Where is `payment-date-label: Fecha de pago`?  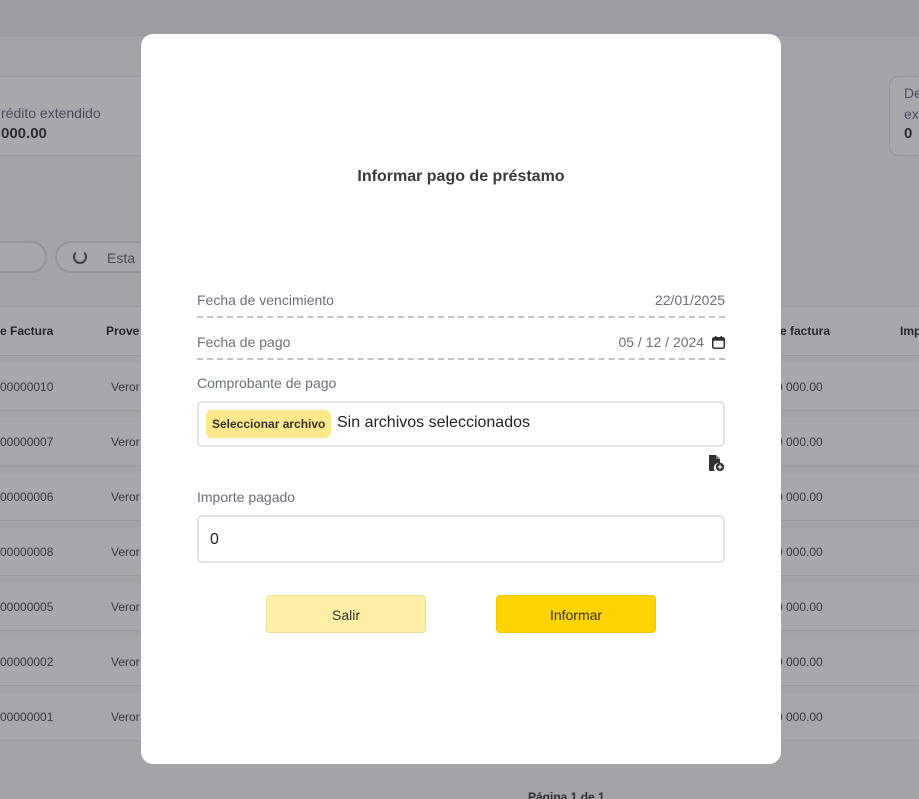
payment-date-label: Fecha de pago is located at coordinates (244, 342).